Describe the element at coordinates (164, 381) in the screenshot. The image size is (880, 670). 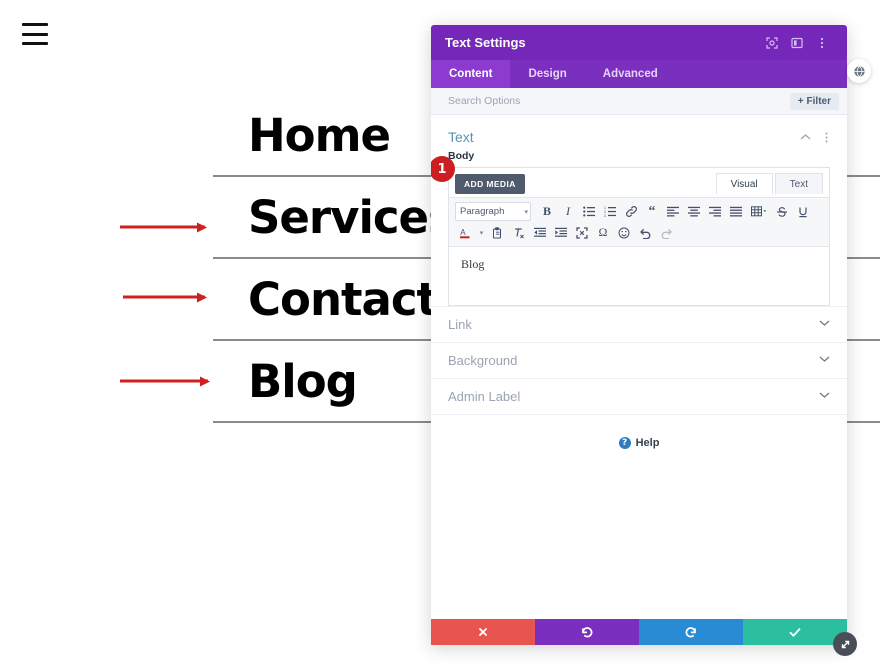
I see `annotation-arrow-blog` at that location.